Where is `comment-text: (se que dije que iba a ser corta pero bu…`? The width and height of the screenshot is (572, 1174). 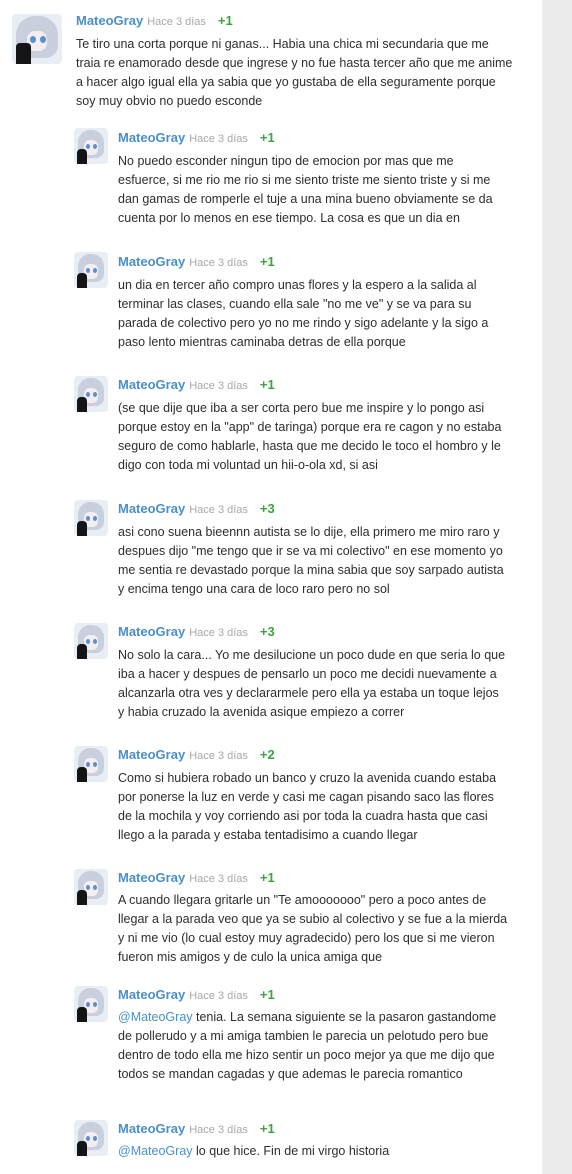 comment-text: (se que dije que iba a ser corta pero bu… is located at coordinates (310, 436).